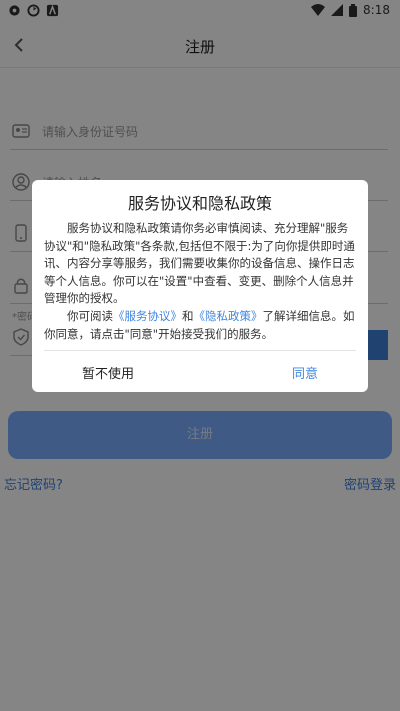 This screenshot has height=711, width=400. Describe the element at coordinates (305, 372) in the screenshot. I see `agree-button: 同意` at that location.